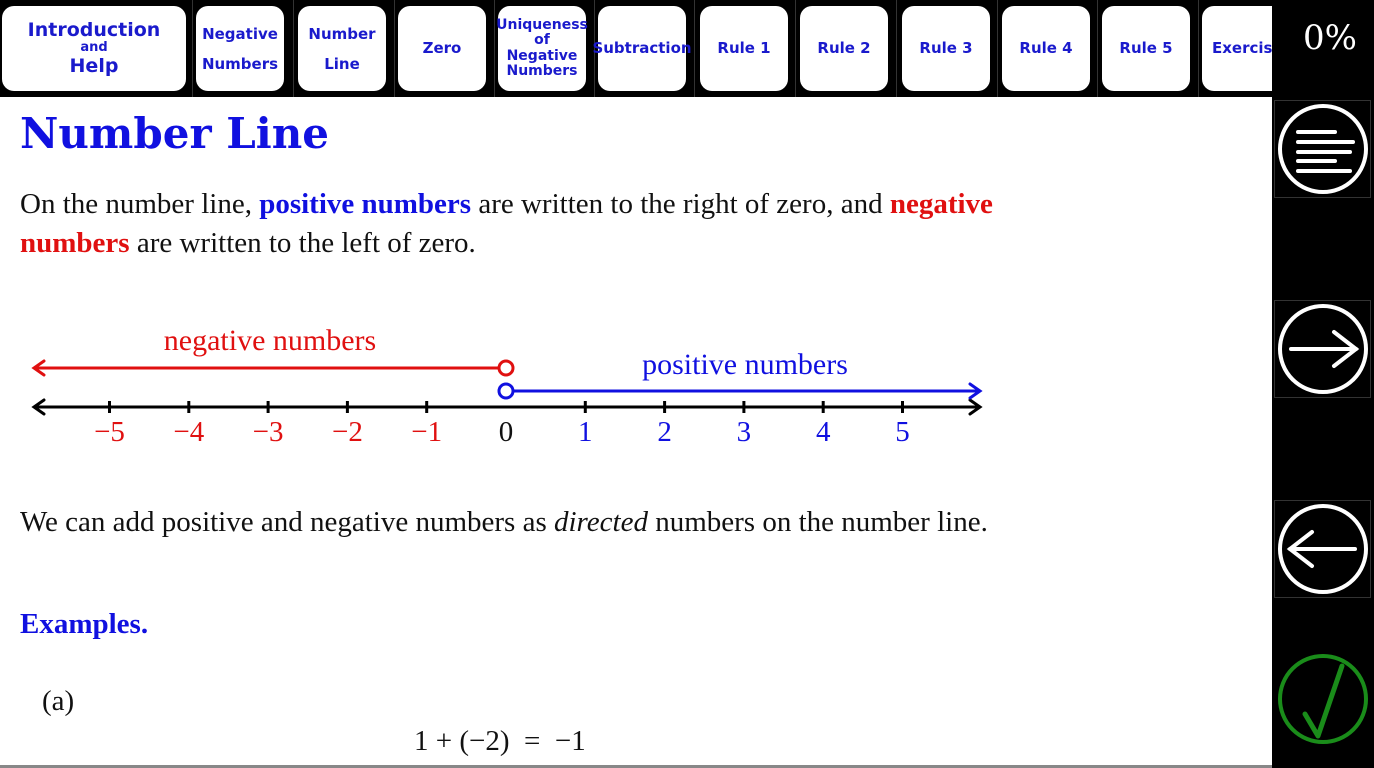 This screenshot has height=768, width=1374. I want to click on tab-label-line: Zero, so click(442, 48).